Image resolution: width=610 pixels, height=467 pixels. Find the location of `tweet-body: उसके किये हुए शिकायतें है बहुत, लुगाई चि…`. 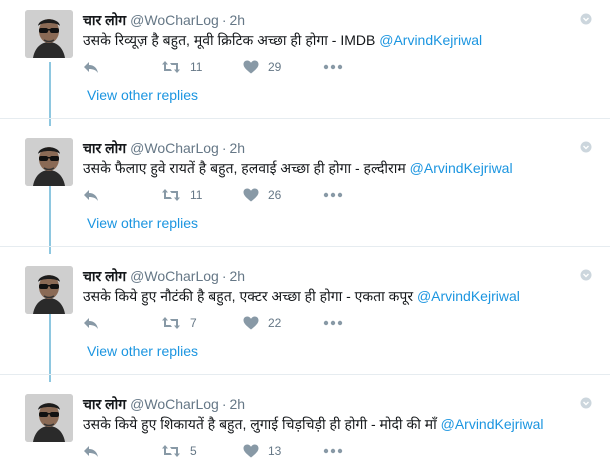

tweet-body: उसके किये हुए शिकायतें है बहुत, लुगाई चि… is located at coordinates (262, 424).